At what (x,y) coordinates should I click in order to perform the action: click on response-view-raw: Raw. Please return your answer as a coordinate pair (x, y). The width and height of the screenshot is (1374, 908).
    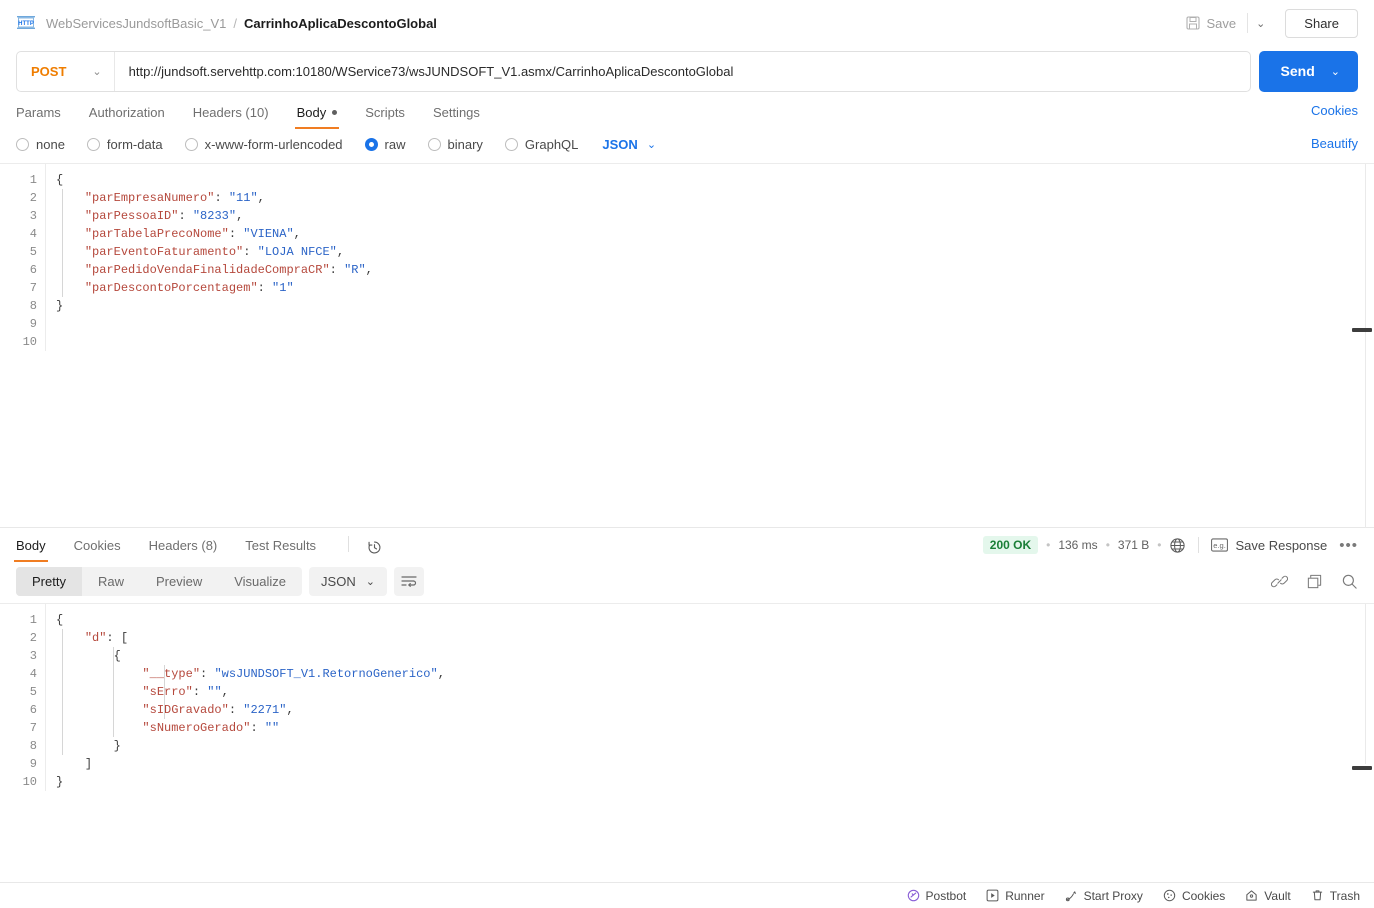
    Looking at the image, I should click on (111, 581).